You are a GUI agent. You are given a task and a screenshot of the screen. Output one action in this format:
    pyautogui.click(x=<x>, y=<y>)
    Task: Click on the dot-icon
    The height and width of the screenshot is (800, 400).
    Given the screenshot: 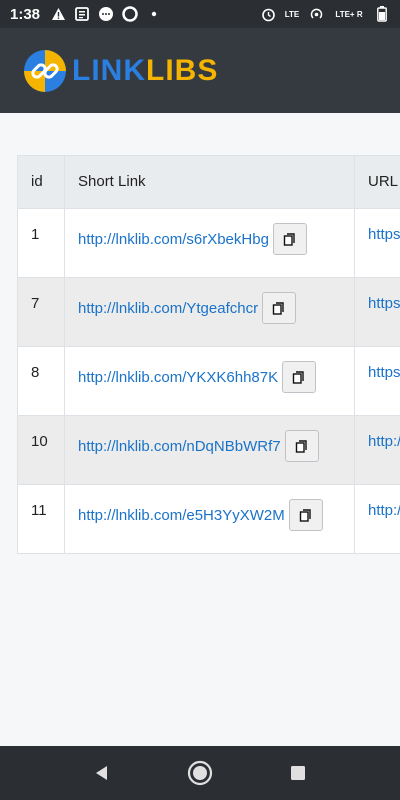 What is the action you would take?
    pyautogui.click(x=154, y=14)
    